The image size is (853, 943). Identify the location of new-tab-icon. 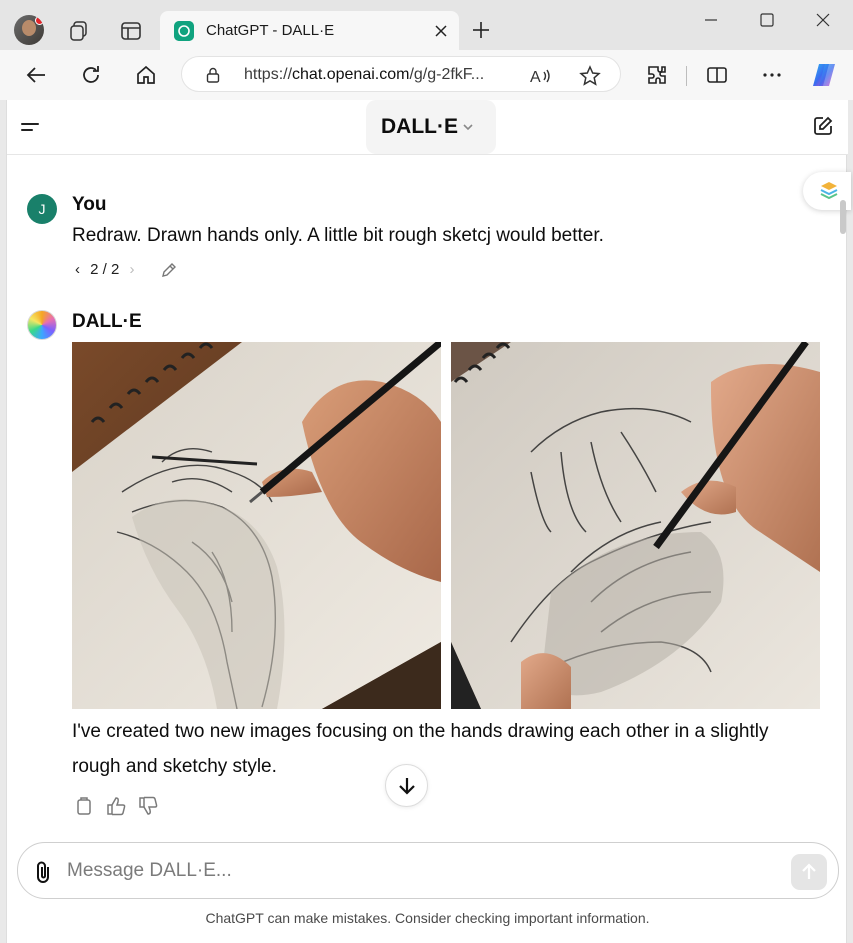
(481, 30).